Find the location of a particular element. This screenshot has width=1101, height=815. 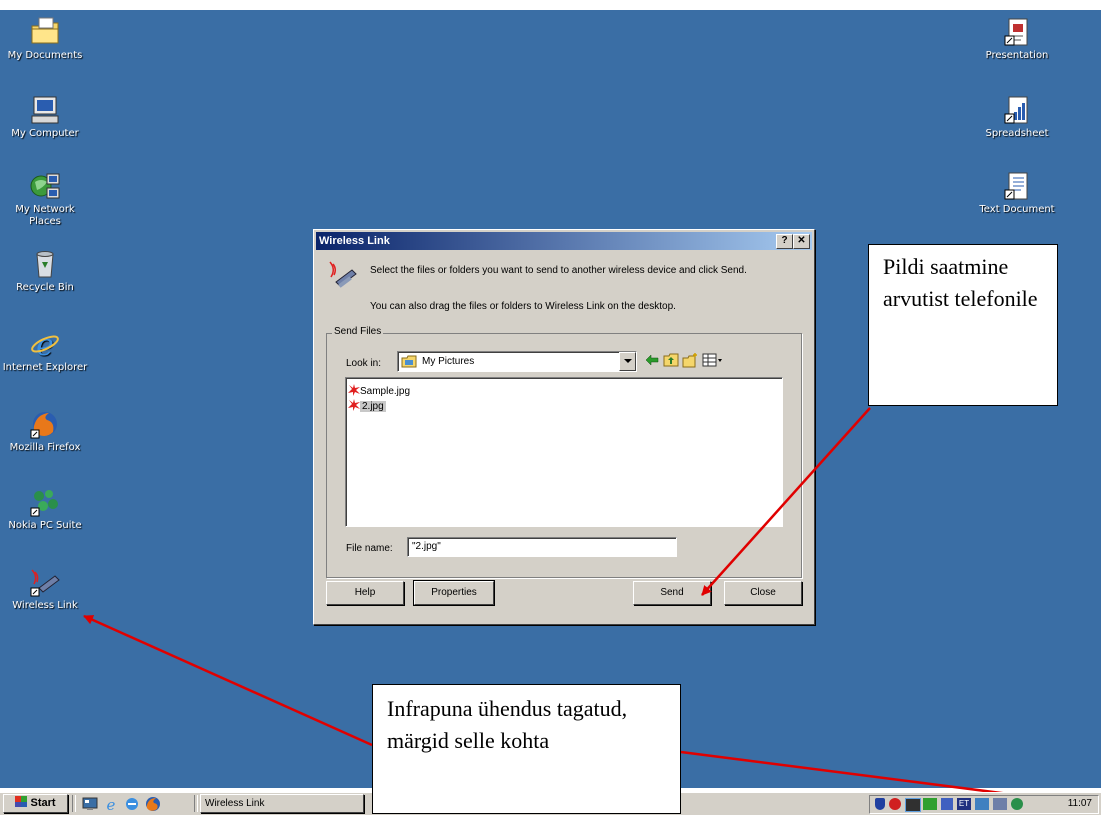

taskbar-window-wireless-link: Wireless Link is located at coordinates (282, 803).